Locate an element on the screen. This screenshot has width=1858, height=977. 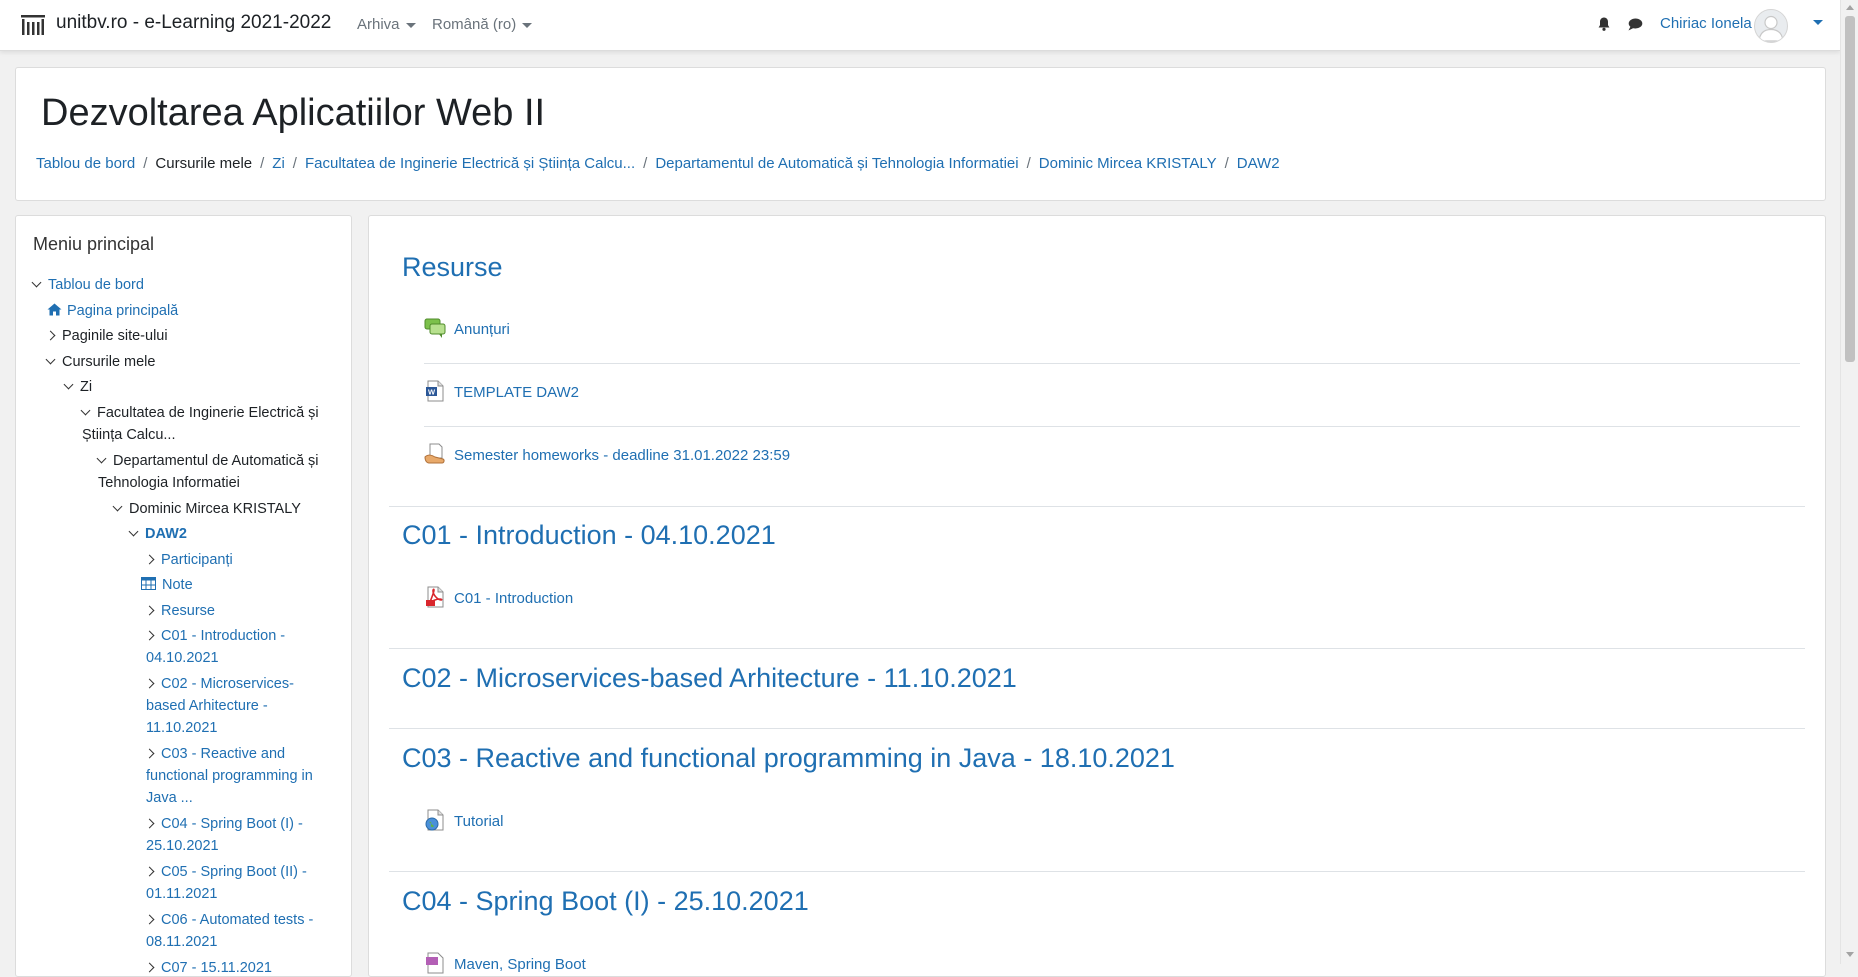
page-title: Dezvoltarea Aplicatiilor Web II is located at coordinates (293, 113).